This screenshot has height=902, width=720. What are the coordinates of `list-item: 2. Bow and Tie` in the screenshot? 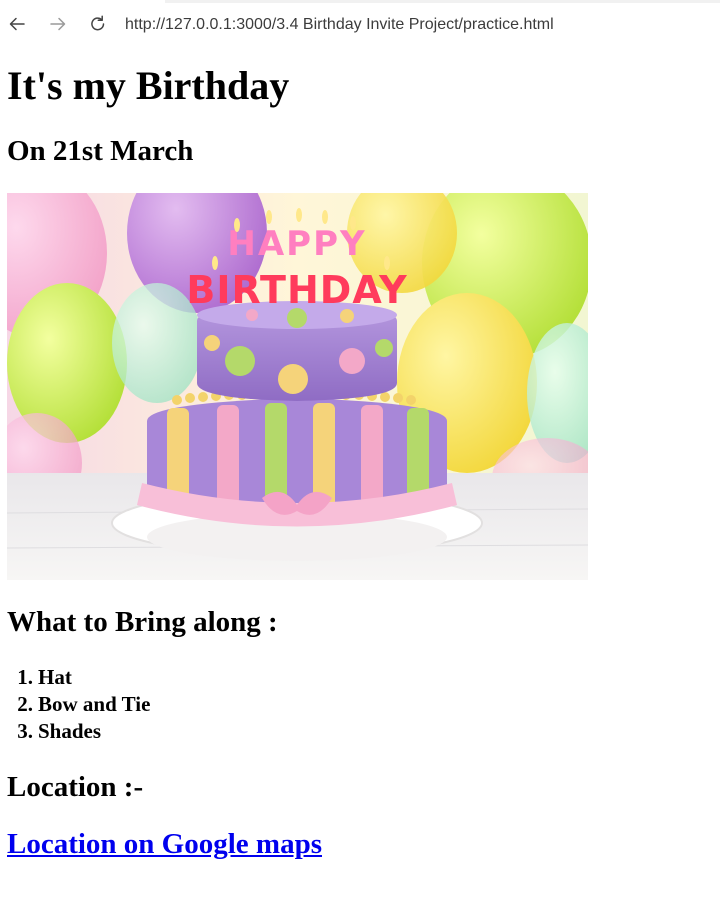 It's located at (78, 704).